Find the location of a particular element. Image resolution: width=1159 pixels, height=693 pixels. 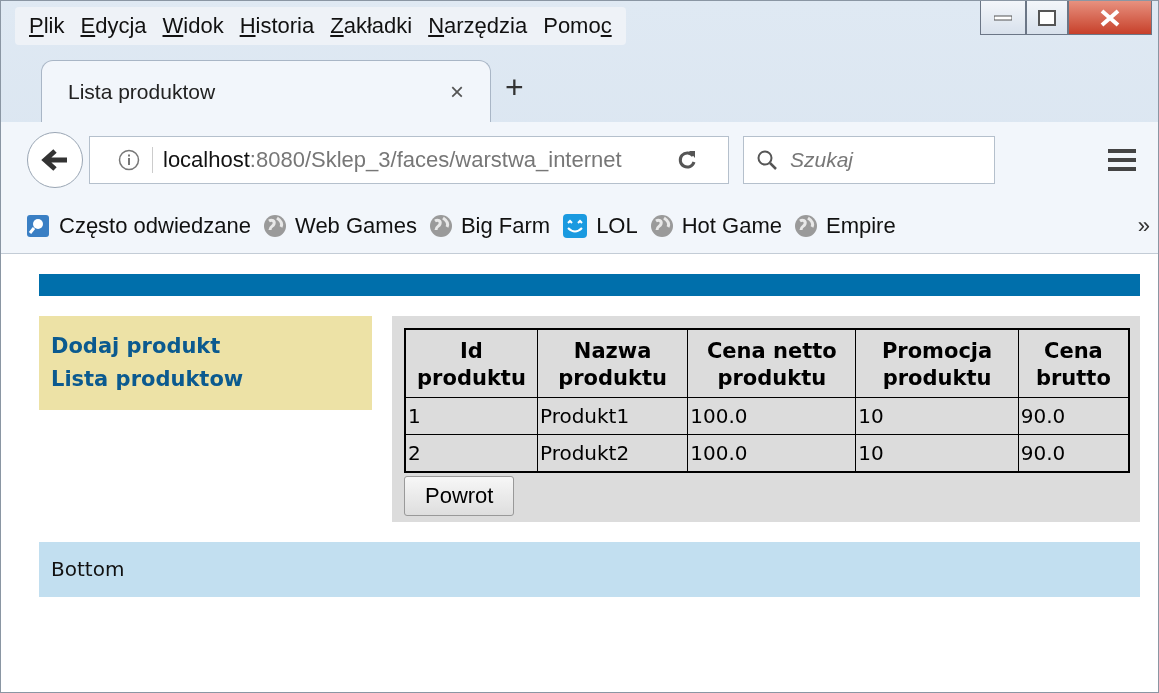

menu-item: Narzędzia is located at coordinates (478, 26).